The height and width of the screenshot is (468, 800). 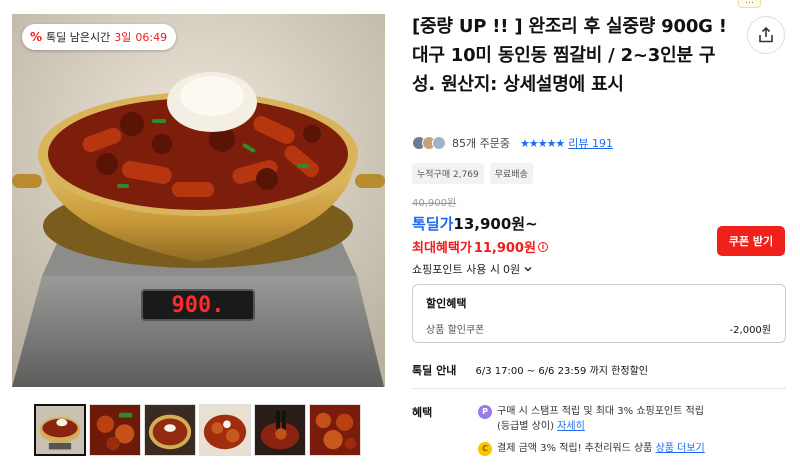 I want to click on share-button, so click(x=766, y=35).